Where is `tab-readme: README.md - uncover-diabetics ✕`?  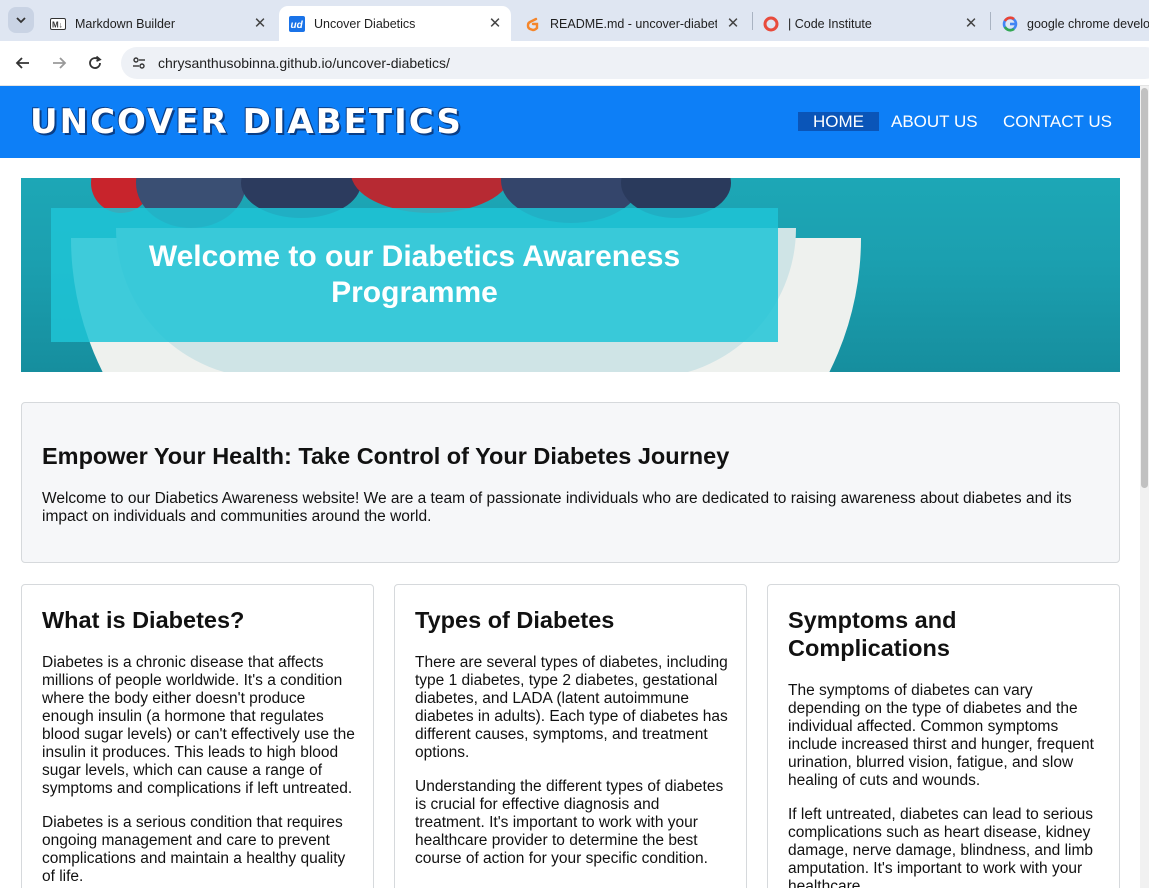
tab-readme: README.md - uncover-diabetics ✕ is located at coordinates (632, 23).